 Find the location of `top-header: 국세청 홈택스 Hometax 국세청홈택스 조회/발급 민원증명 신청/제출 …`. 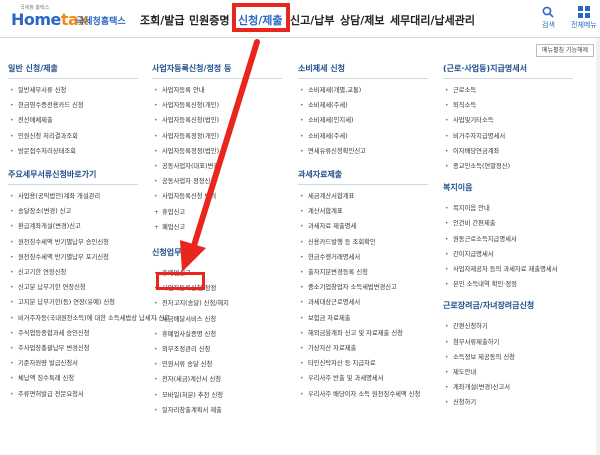

top-header: 국세청 홈택스 Hometax 국세청홈택스 조회/발급 민원증명 신청/제출 … is located at coordinates (300, 19).